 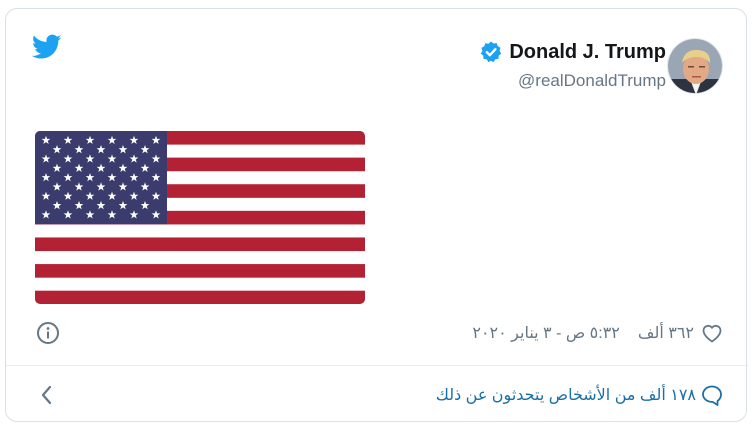 I want to click on author-display-name: Donald J. Trump, so click(x=587, y=52).